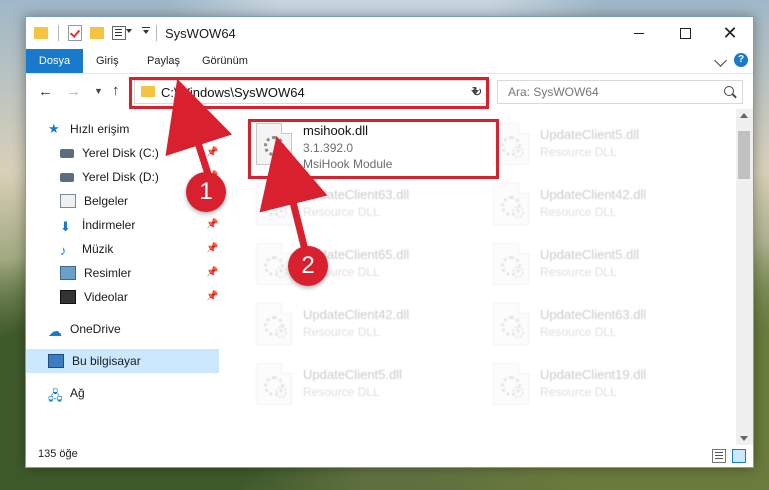 This screenshot has width=769, height=490. What do you see at coordinates (206, 192) in the screenshot?
I see `step-badge-1: 1` at bounding box center [206, 192].